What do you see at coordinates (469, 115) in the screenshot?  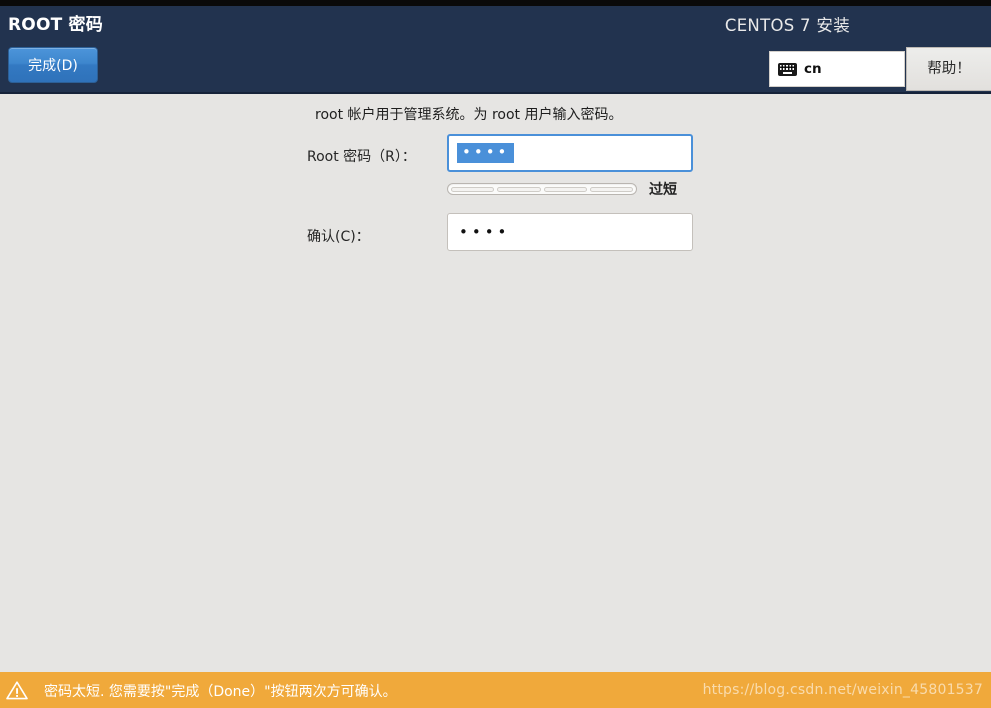 I see `intro-description: root 帐户用于管理系统。为 root 用户输入密码。` at bounding box center [469, 115].